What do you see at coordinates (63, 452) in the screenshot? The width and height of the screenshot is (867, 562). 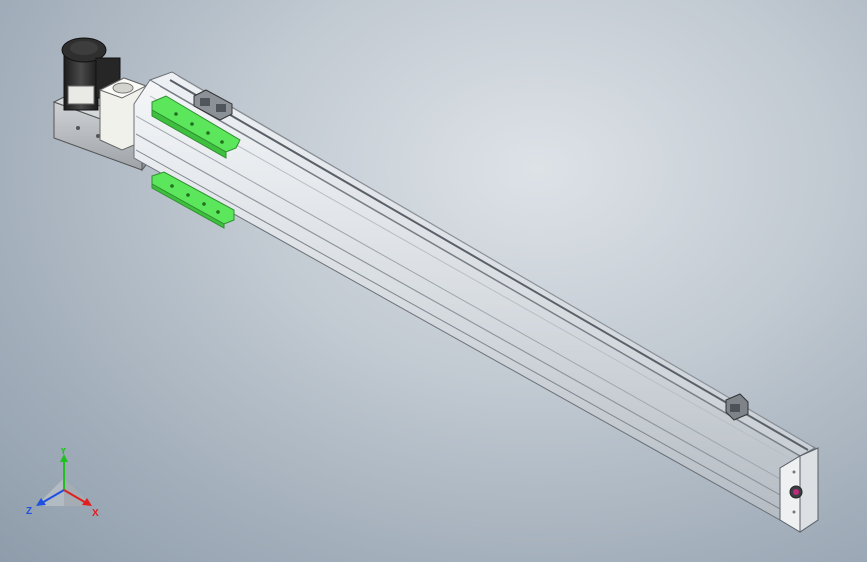 I see `y-axis-label: Y` at bounding box center [63, 452].